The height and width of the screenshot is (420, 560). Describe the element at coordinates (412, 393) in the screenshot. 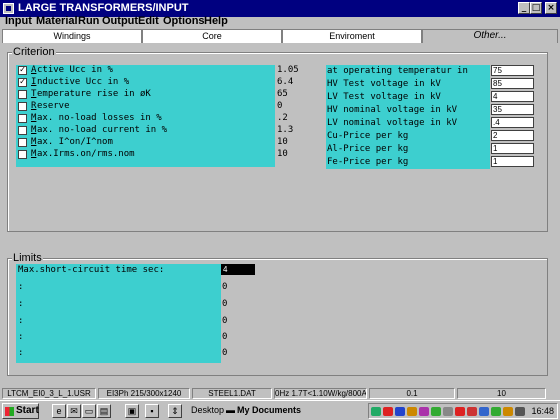

I see `status-value-a: 0.1` at that location.